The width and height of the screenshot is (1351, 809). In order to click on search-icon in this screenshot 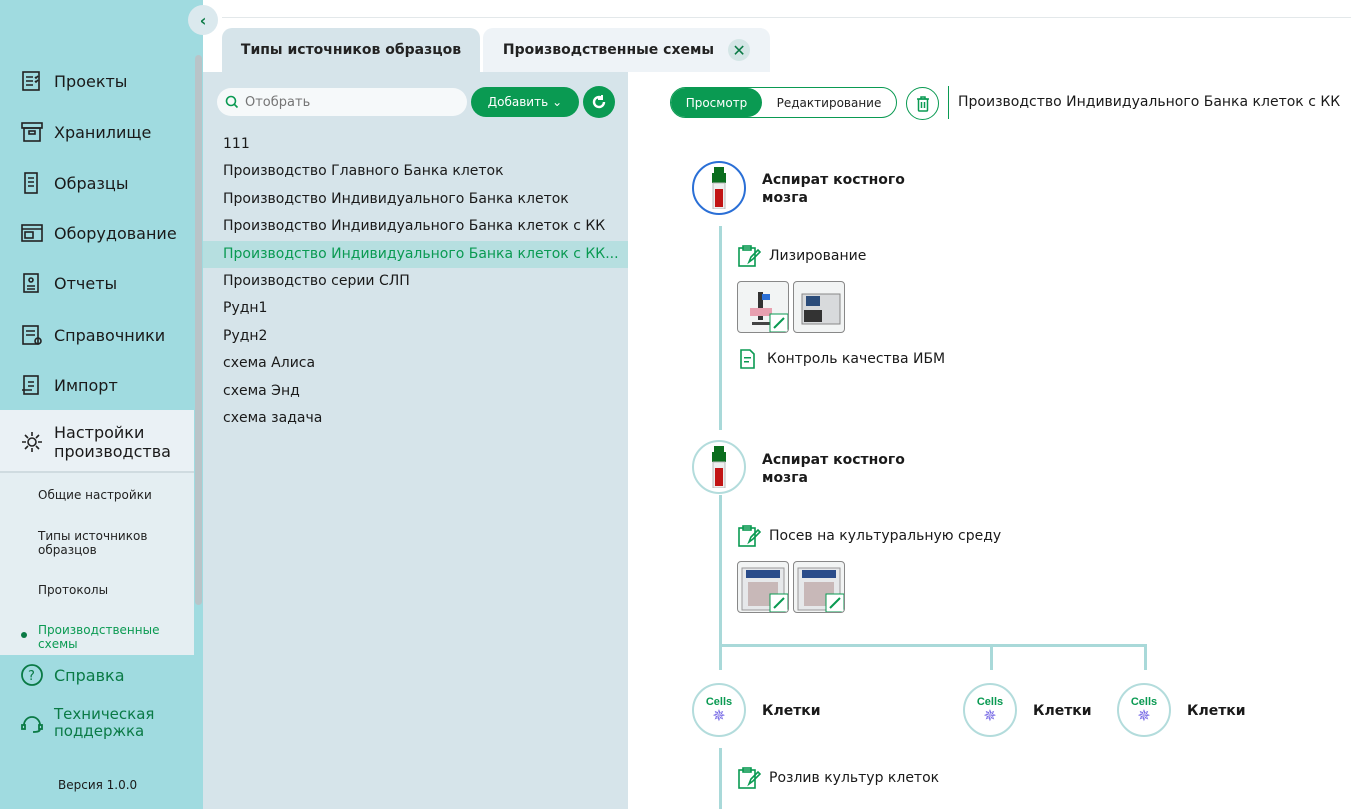, I will do `click(232, 102)`.